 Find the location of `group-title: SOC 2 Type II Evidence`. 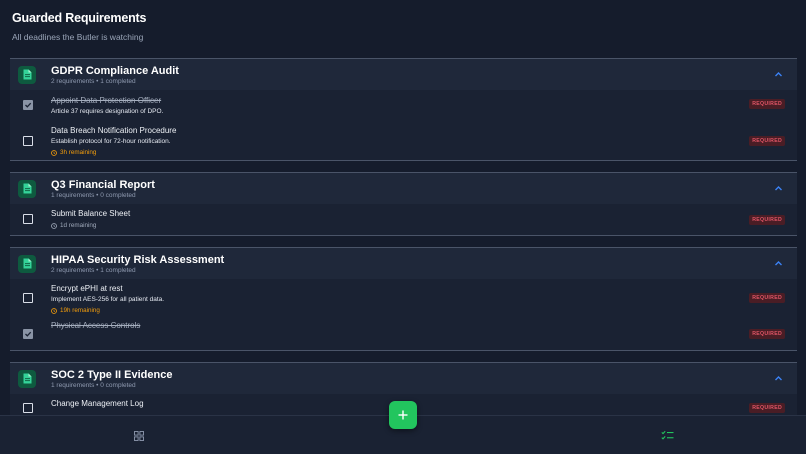

group-title: SOC 2 Type II Evidence is located at coordinates (112, 374).